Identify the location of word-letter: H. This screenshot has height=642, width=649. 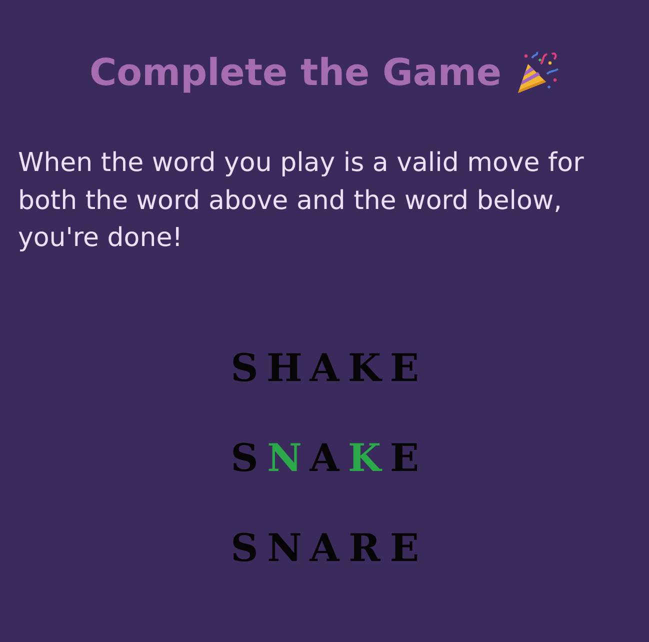
(285, 368).